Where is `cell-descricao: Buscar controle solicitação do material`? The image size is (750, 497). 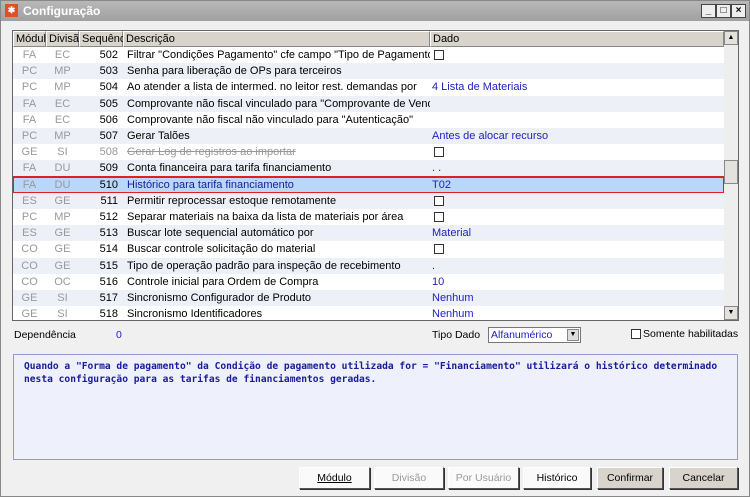
cell-descricao: Buscar controle solicitação do material is located at coordinates (221, 249).